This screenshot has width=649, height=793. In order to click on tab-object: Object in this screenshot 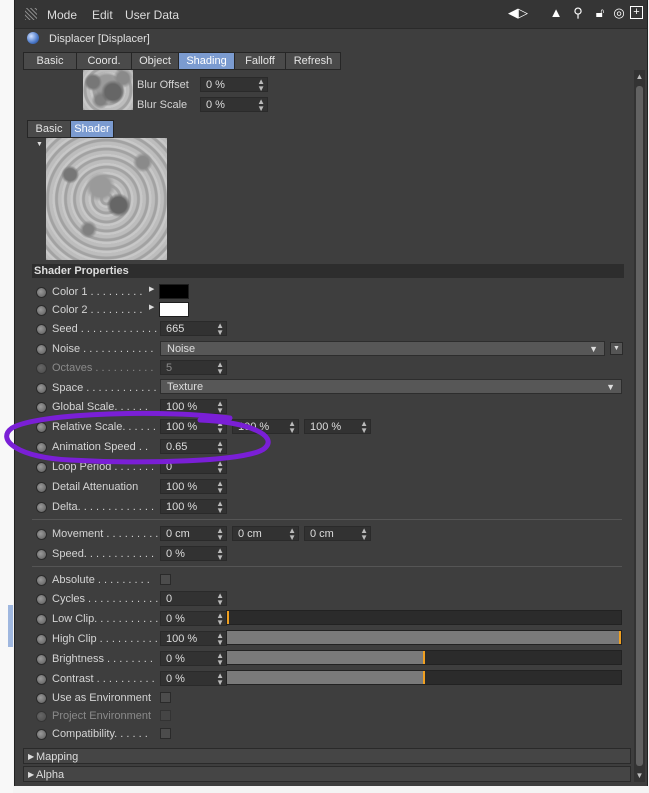, I will do `click(155, 61)`.